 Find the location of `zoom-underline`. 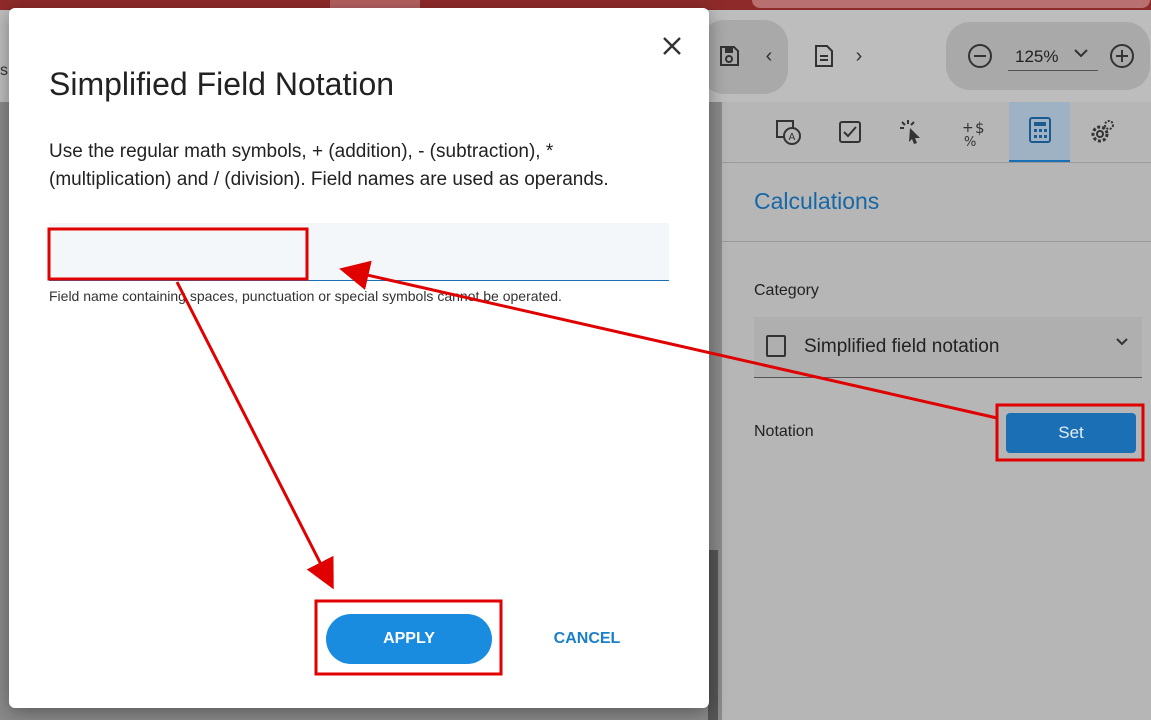

zoom-underline is located at coordinates (1053, 70).